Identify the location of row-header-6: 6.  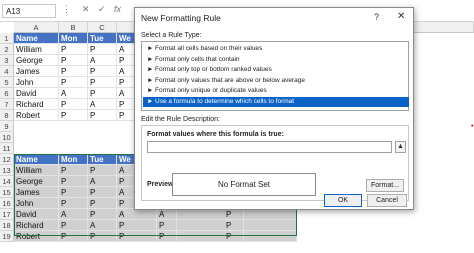
(7, 93).